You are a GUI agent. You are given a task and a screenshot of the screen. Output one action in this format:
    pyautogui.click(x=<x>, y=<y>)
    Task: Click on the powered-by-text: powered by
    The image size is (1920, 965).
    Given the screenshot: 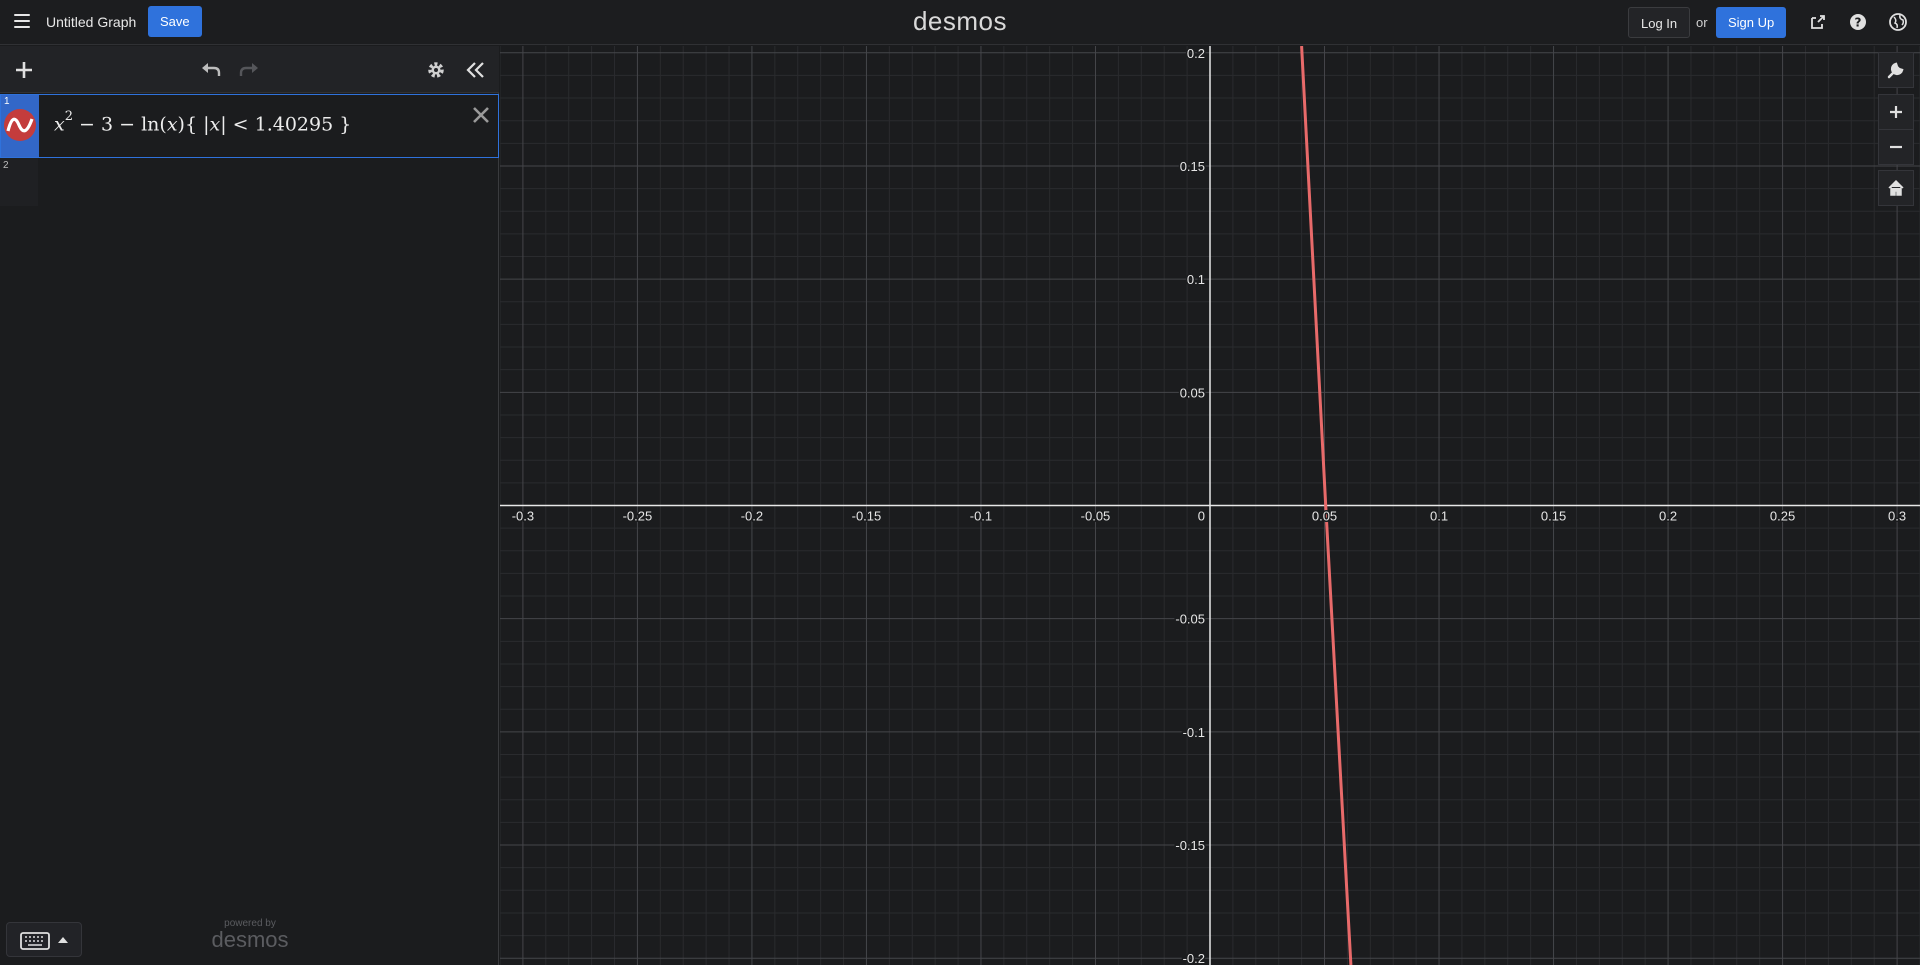 What is the action you would take?
    pyautogui.click(x=250, y=923)
    